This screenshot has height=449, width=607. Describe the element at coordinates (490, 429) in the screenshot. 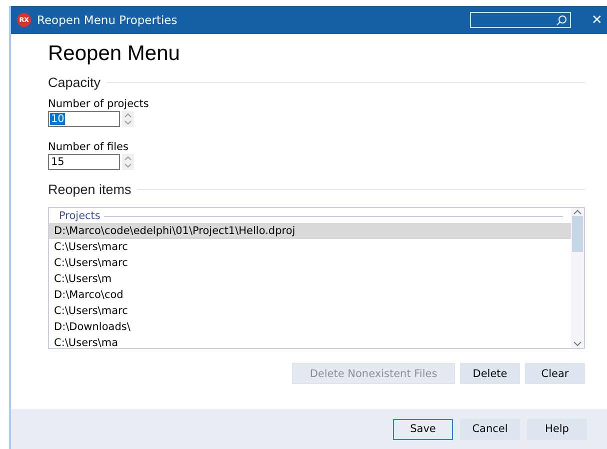

I see `cancel-button: Cancel` at that location.